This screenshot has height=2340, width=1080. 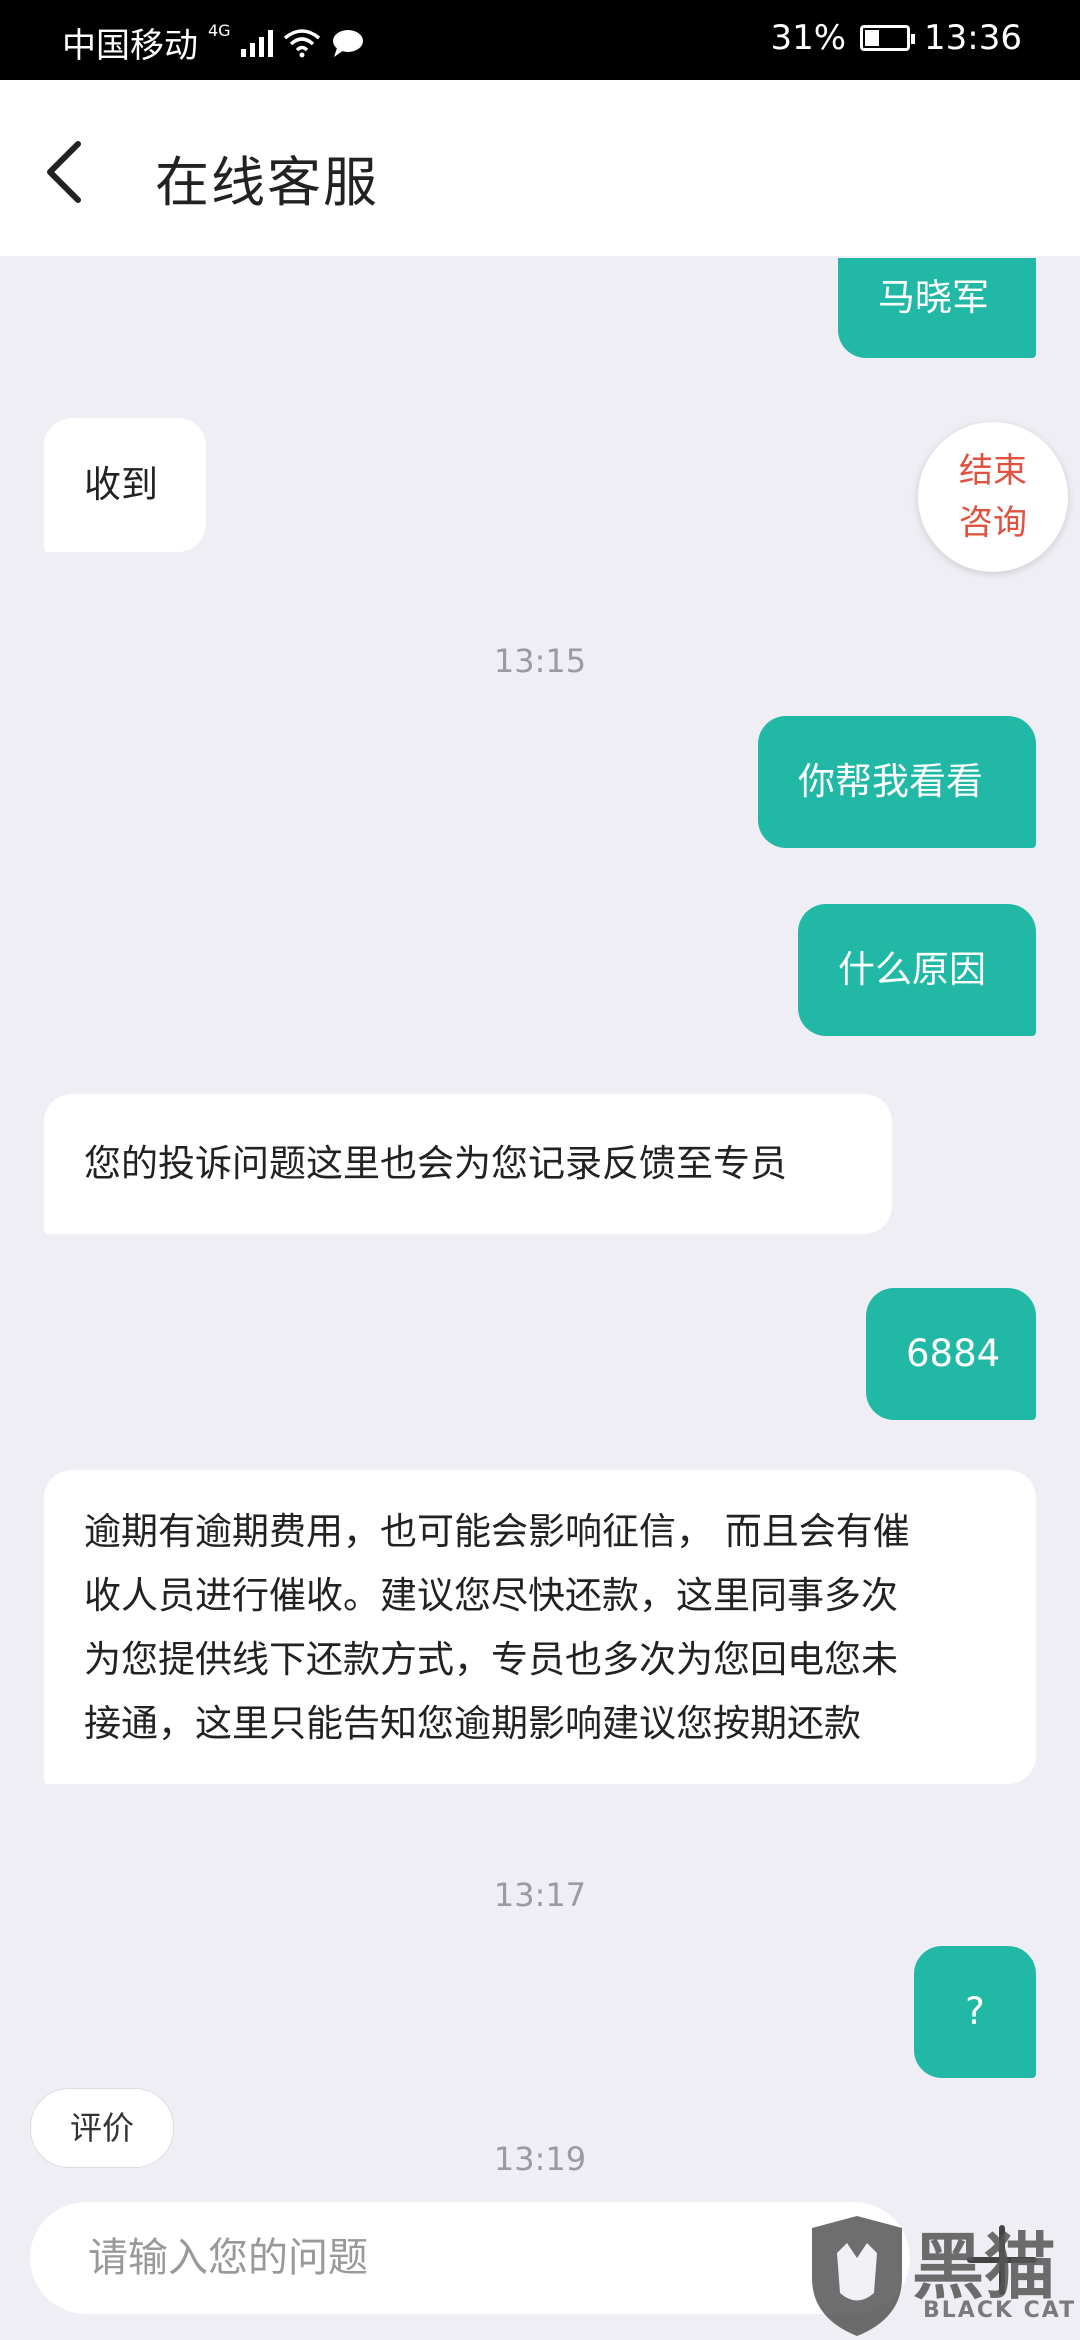 I want to click on carrier-name: 中国移动, so click(x=130, y=46).